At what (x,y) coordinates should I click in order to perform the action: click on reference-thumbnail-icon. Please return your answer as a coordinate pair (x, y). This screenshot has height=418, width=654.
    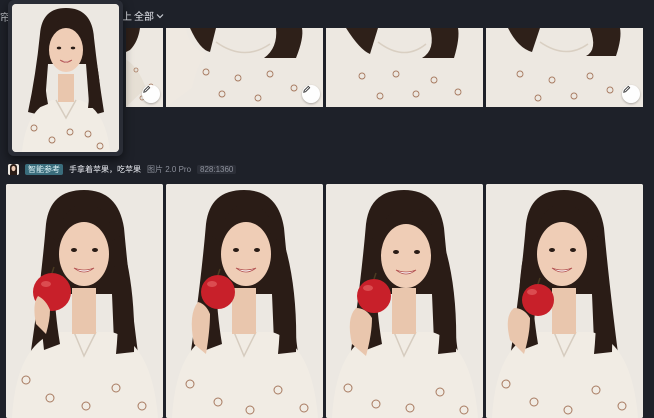
    Looking at the image, I should click on (13, 169).